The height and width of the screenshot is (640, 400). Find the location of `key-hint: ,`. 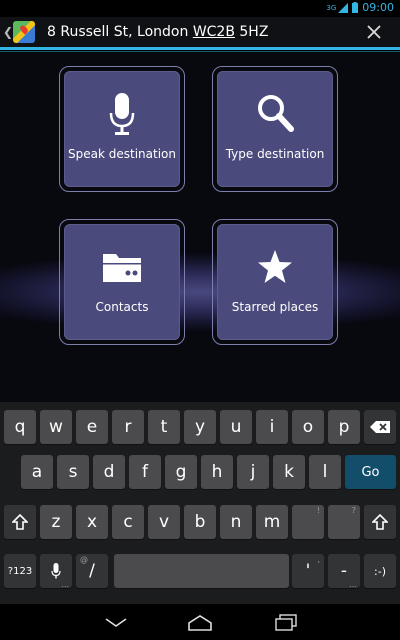

key-hint: , is located at coordinates (318, 559).